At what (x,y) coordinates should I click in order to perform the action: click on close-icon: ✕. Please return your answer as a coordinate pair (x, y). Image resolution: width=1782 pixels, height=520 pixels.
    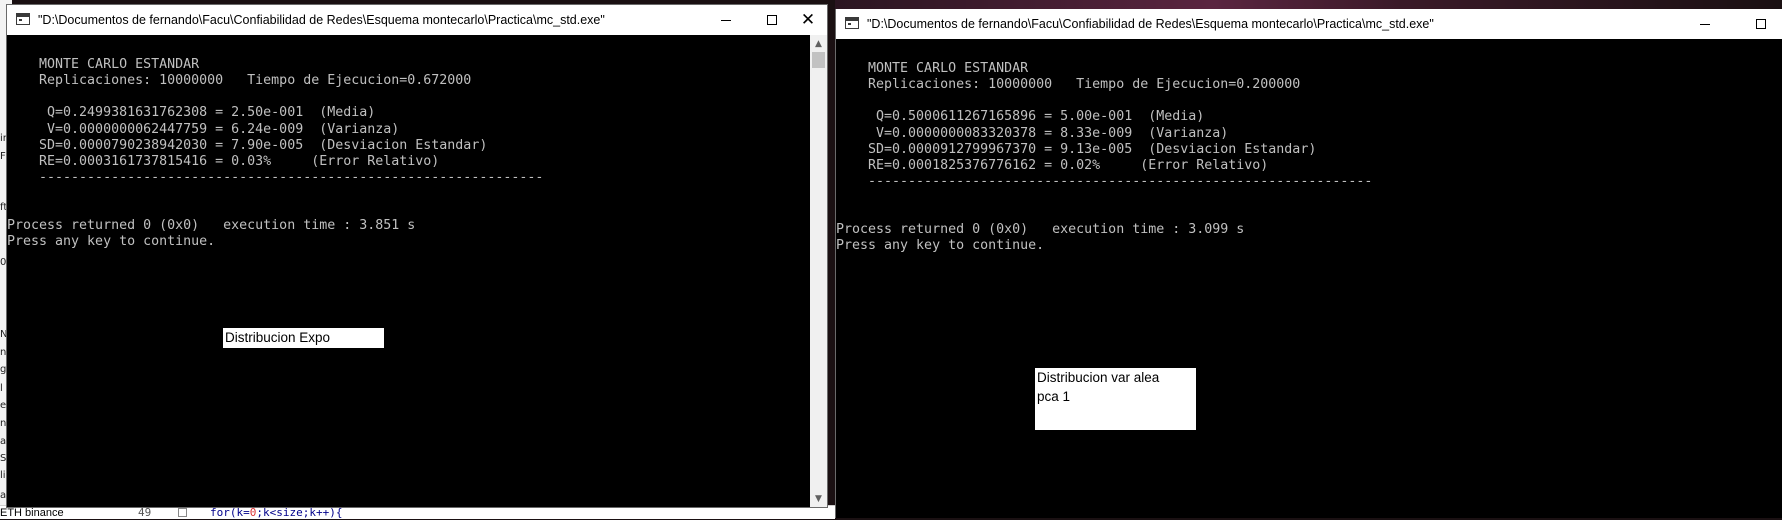
    Looking at the image, I should click on (808, 19).